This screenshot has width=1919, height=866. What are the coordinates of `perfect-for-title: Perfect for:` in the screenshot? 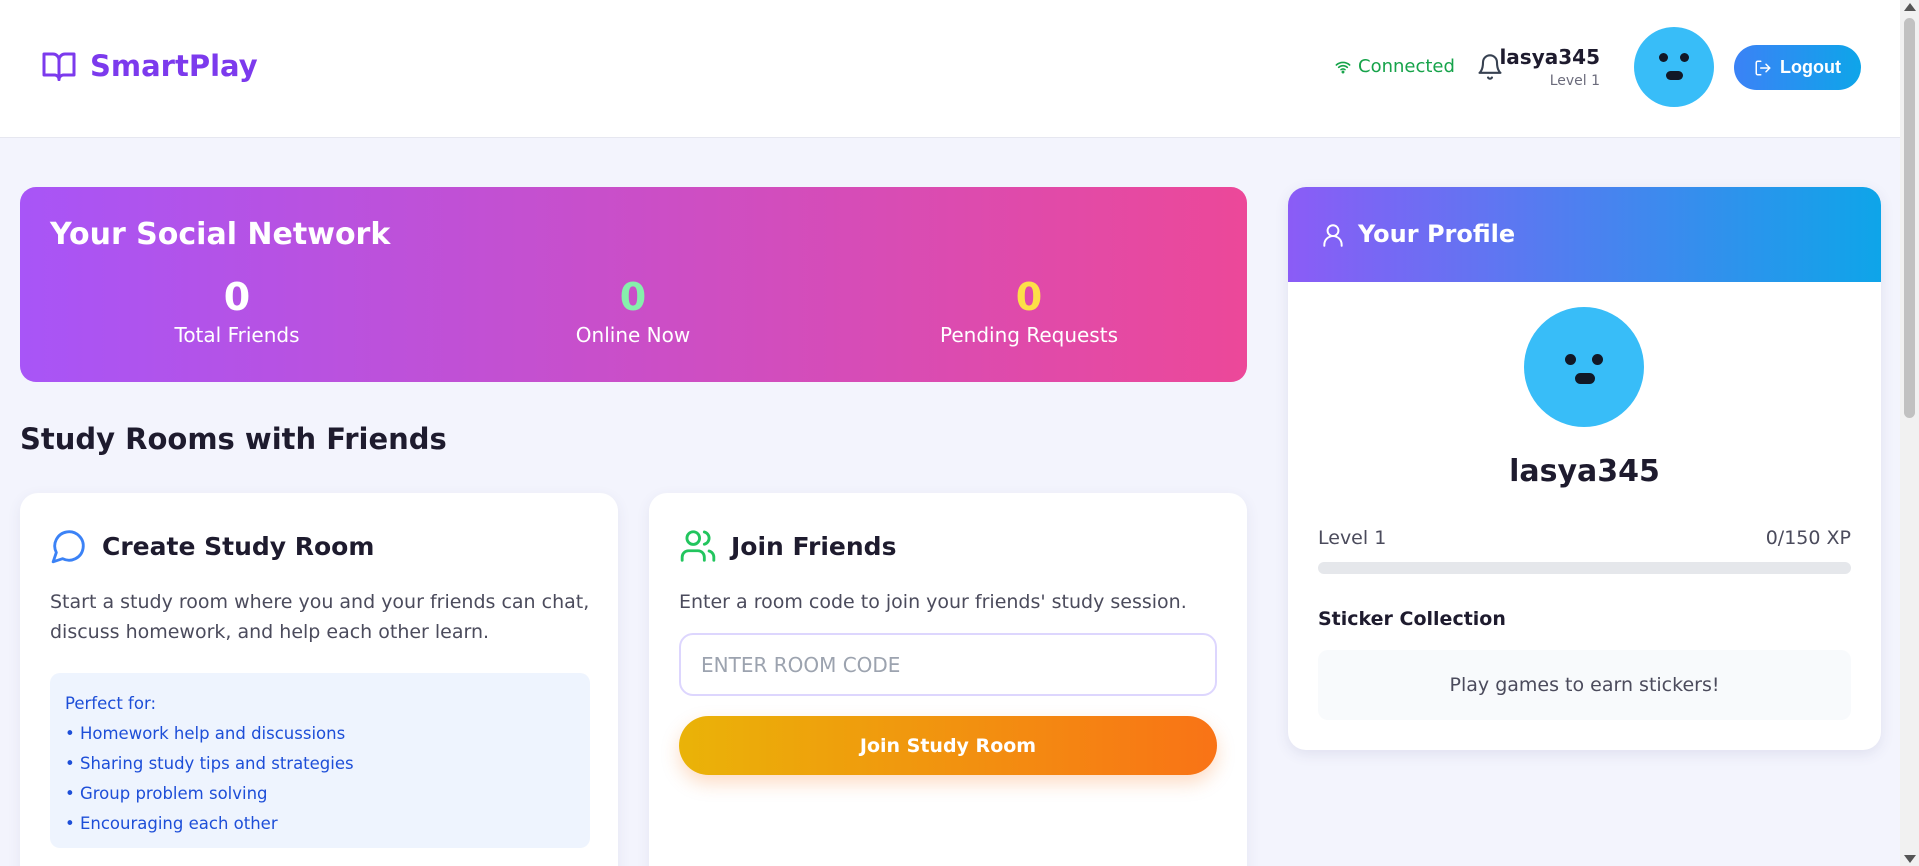 It's located at (110, 703).